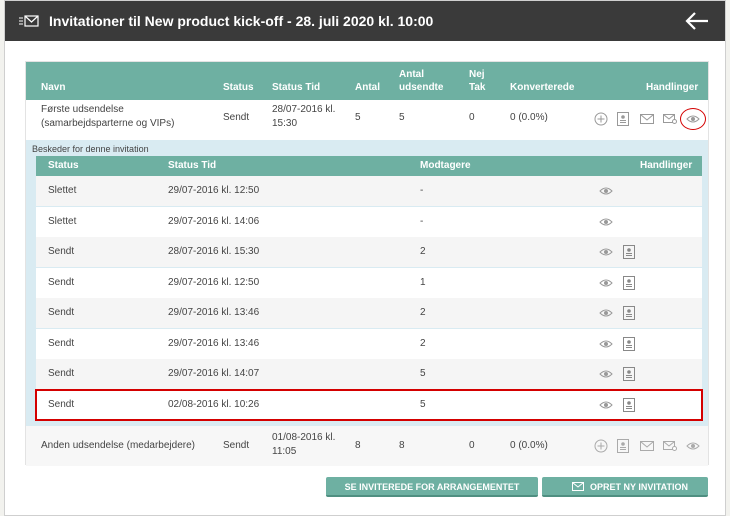 This screenshot has height=516, width=730. What do you see at coordinates (82, 109) in the screenshot?
I see `row-navn: Første udsendelse` at bounding box center [82, 109].